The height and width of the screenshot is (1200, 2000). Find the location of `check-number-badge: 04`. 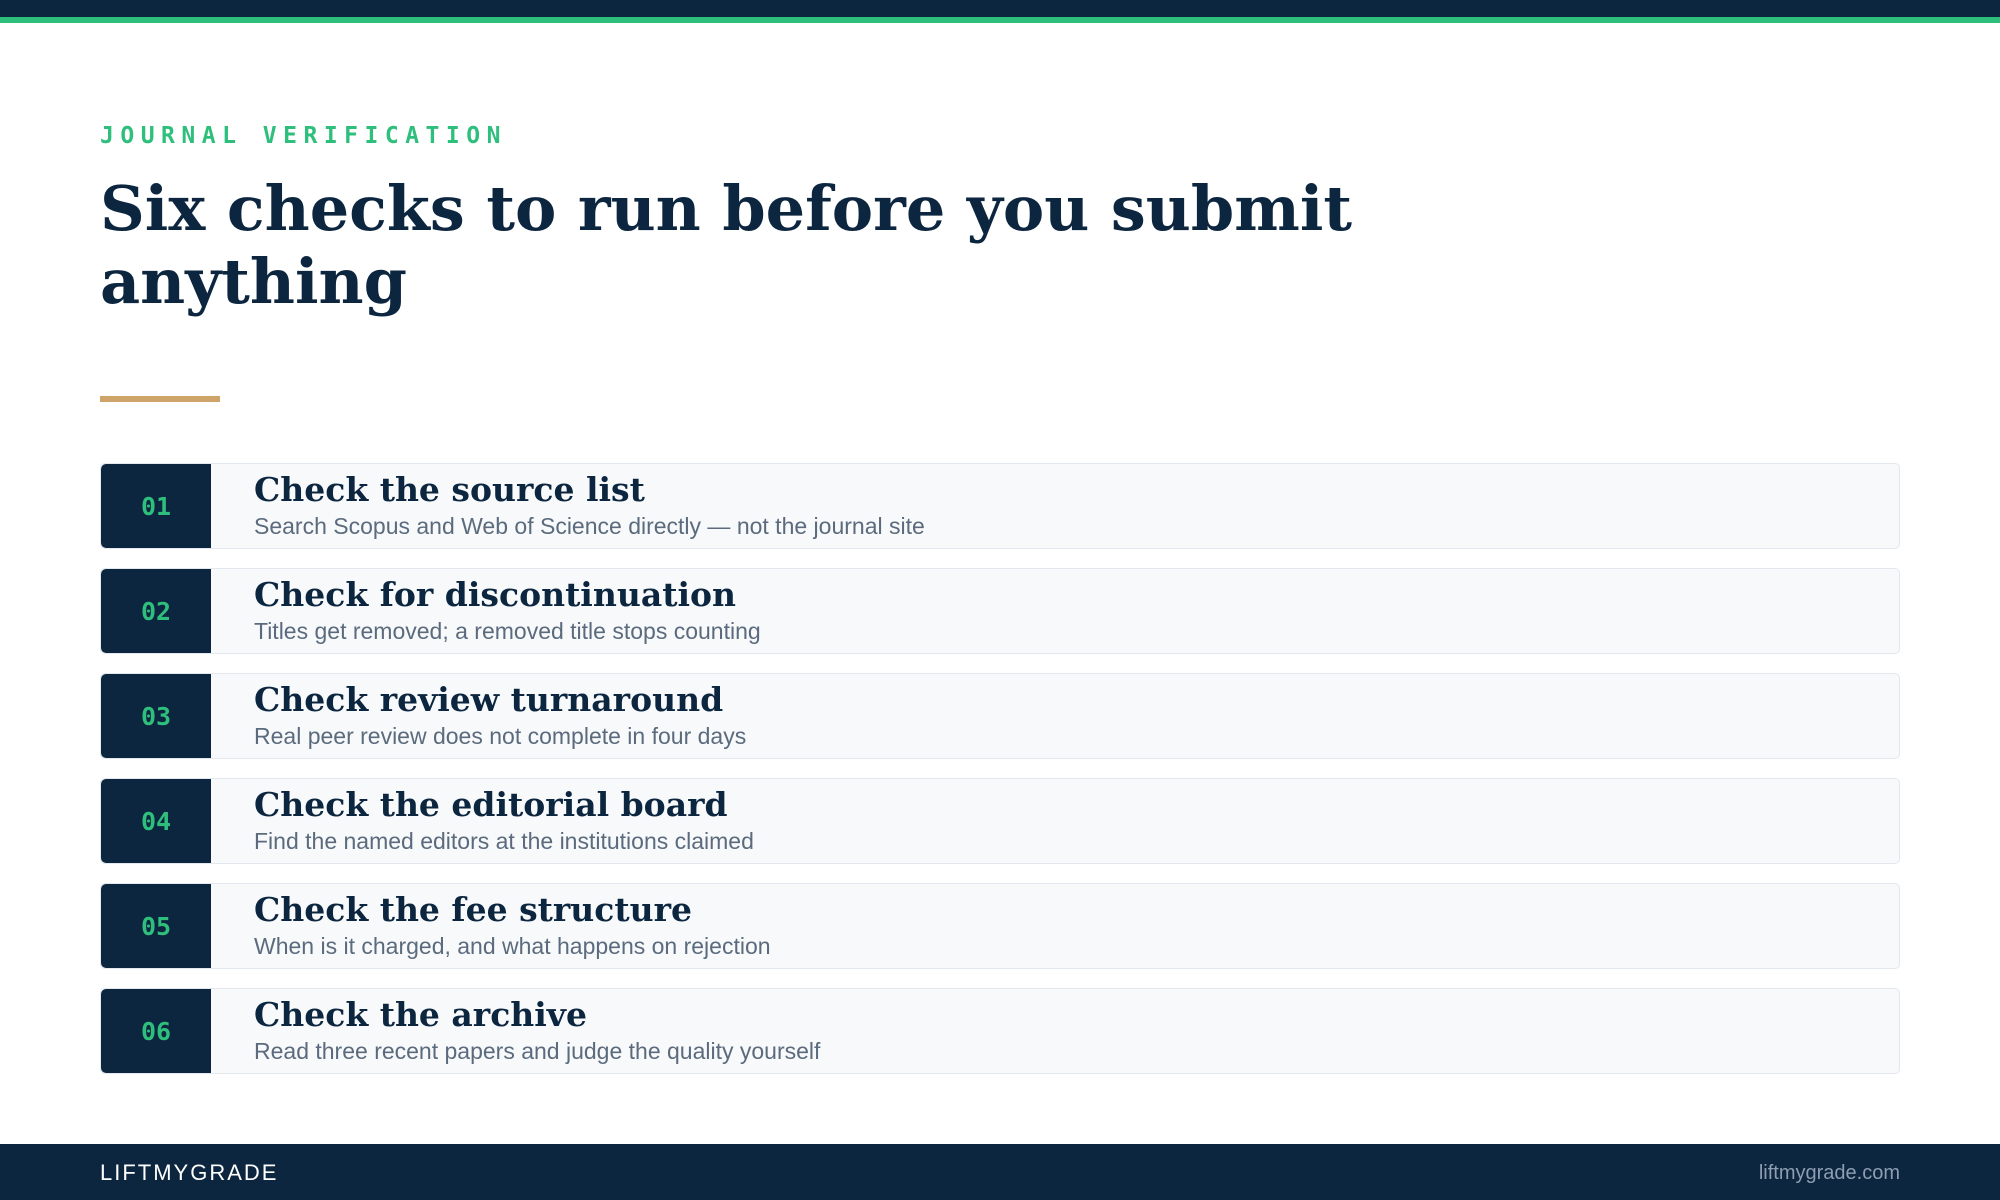

check-number-badge: 04 is located at coordinates (156, 821).